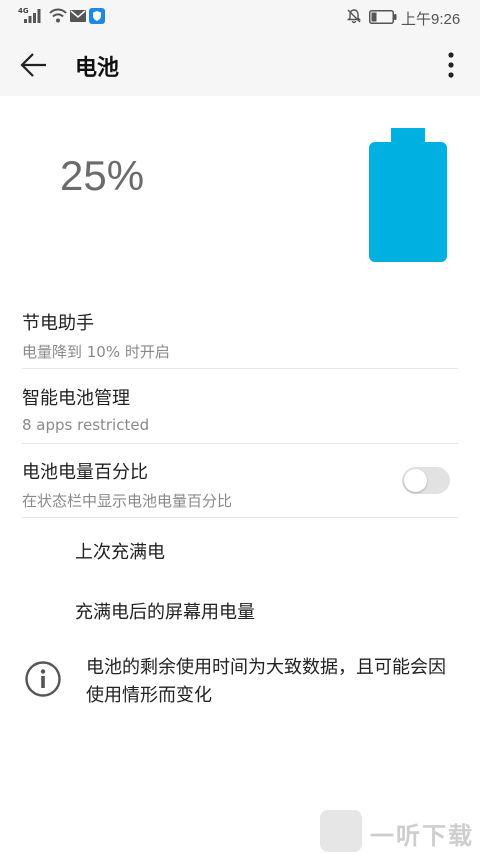  What do you see at coordinates (383, 17) in the screenshot?
I see `battery-icon` at bounding box center [383, 17].